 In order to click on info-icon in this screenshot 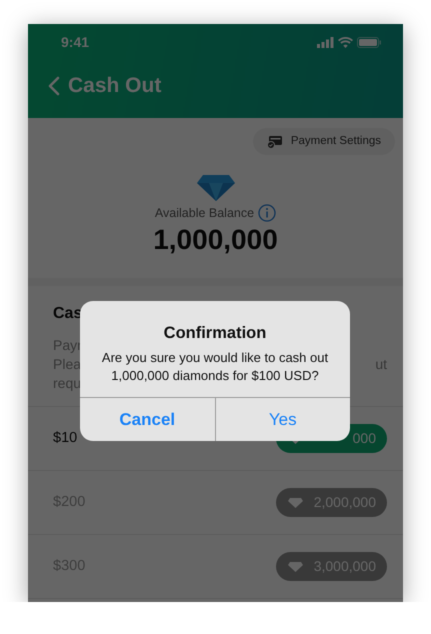, I will do `click(267, 213)`.